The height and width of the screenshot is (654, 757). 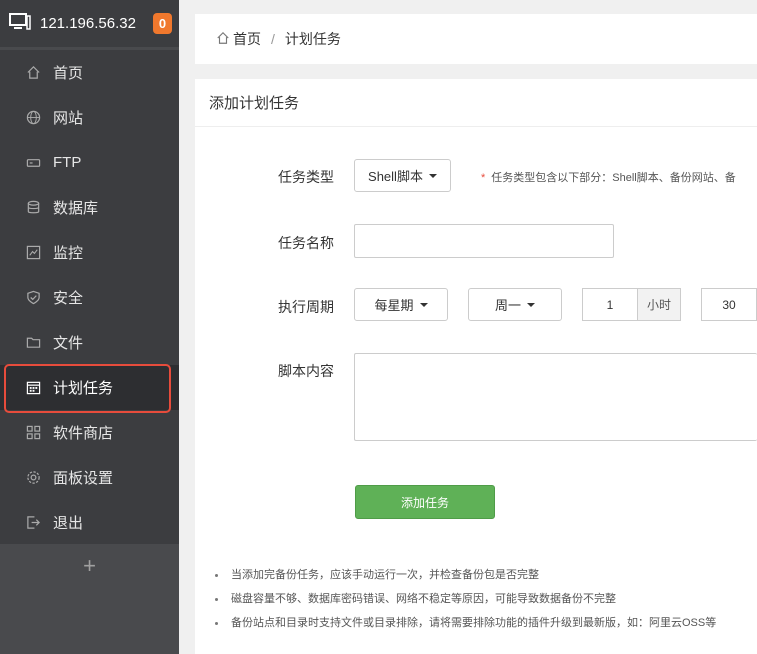 I want to click on task-type-label: 任务类型, so click(x=306, y=177).